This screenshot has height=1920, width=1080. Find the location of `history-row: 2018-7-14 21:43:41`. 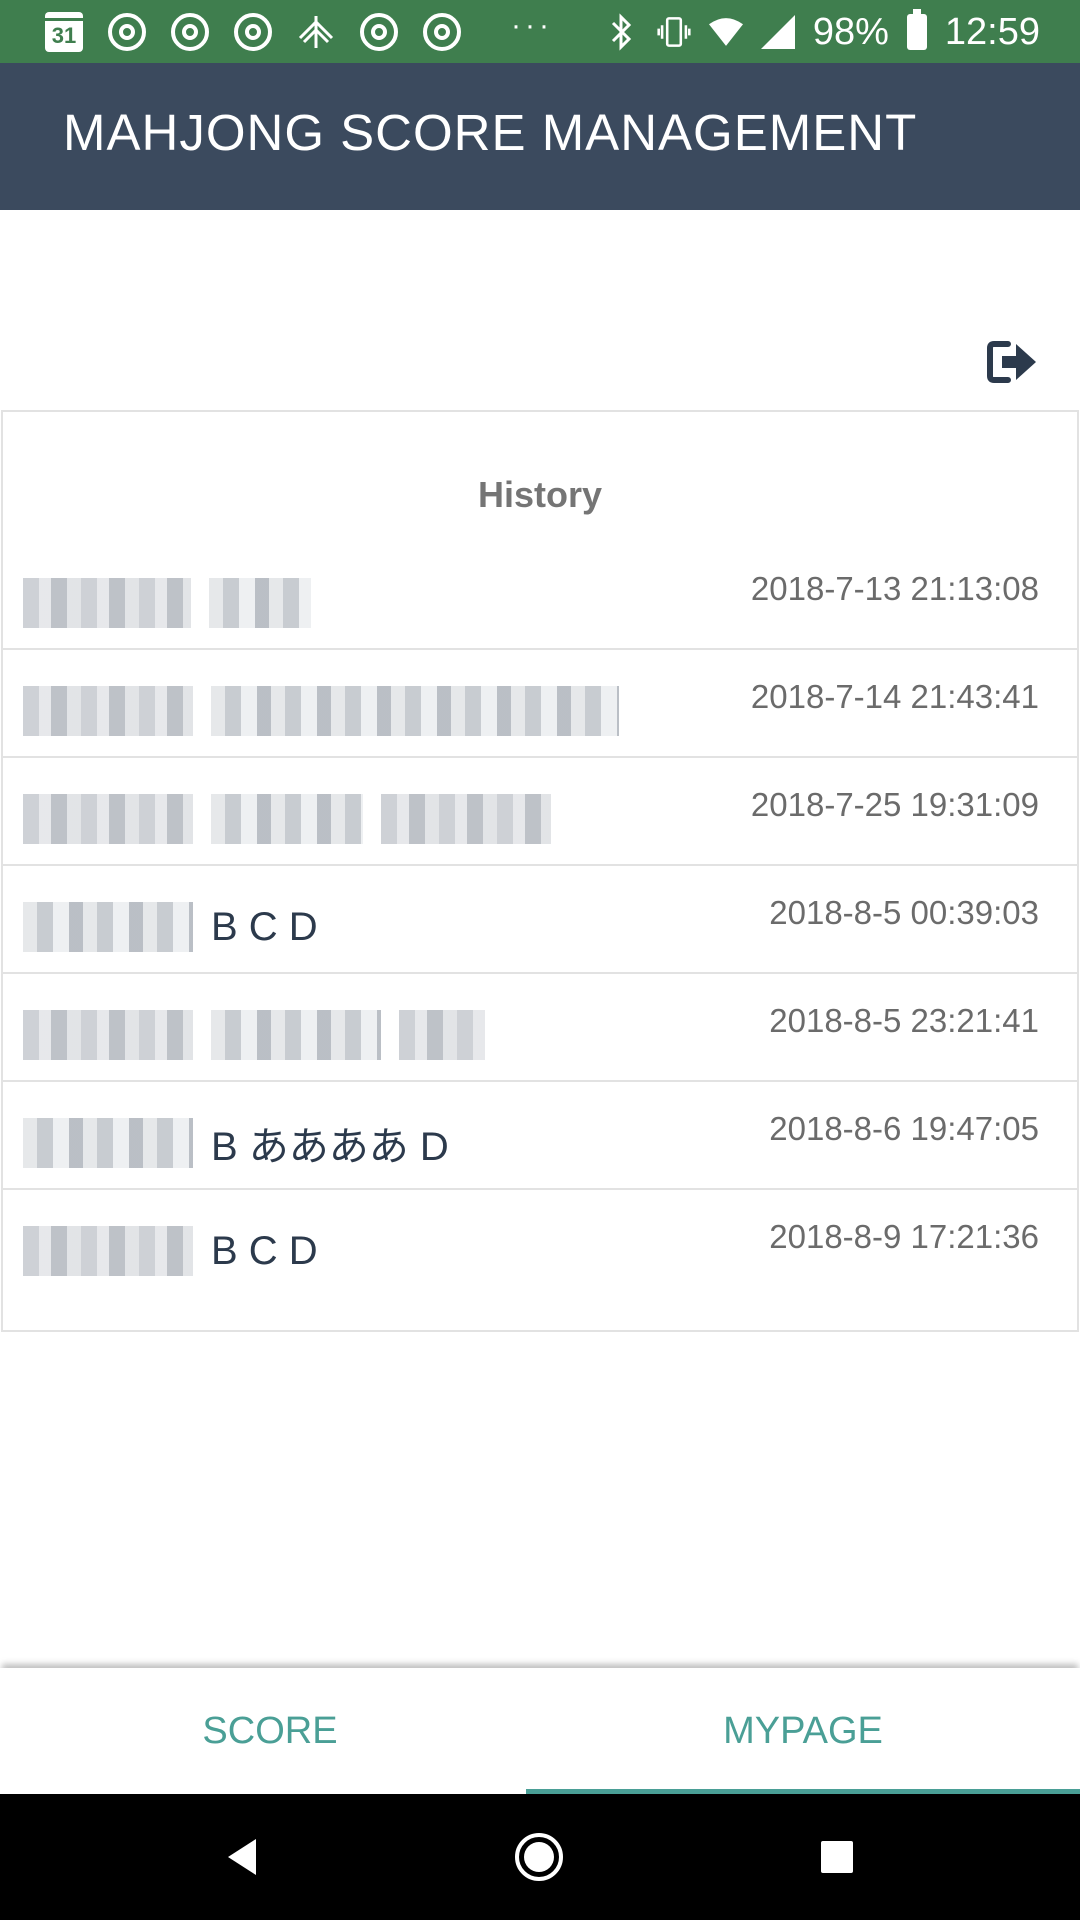

history-row: 2018-7-14 21:43:41 is located at coordinates (540, 704).